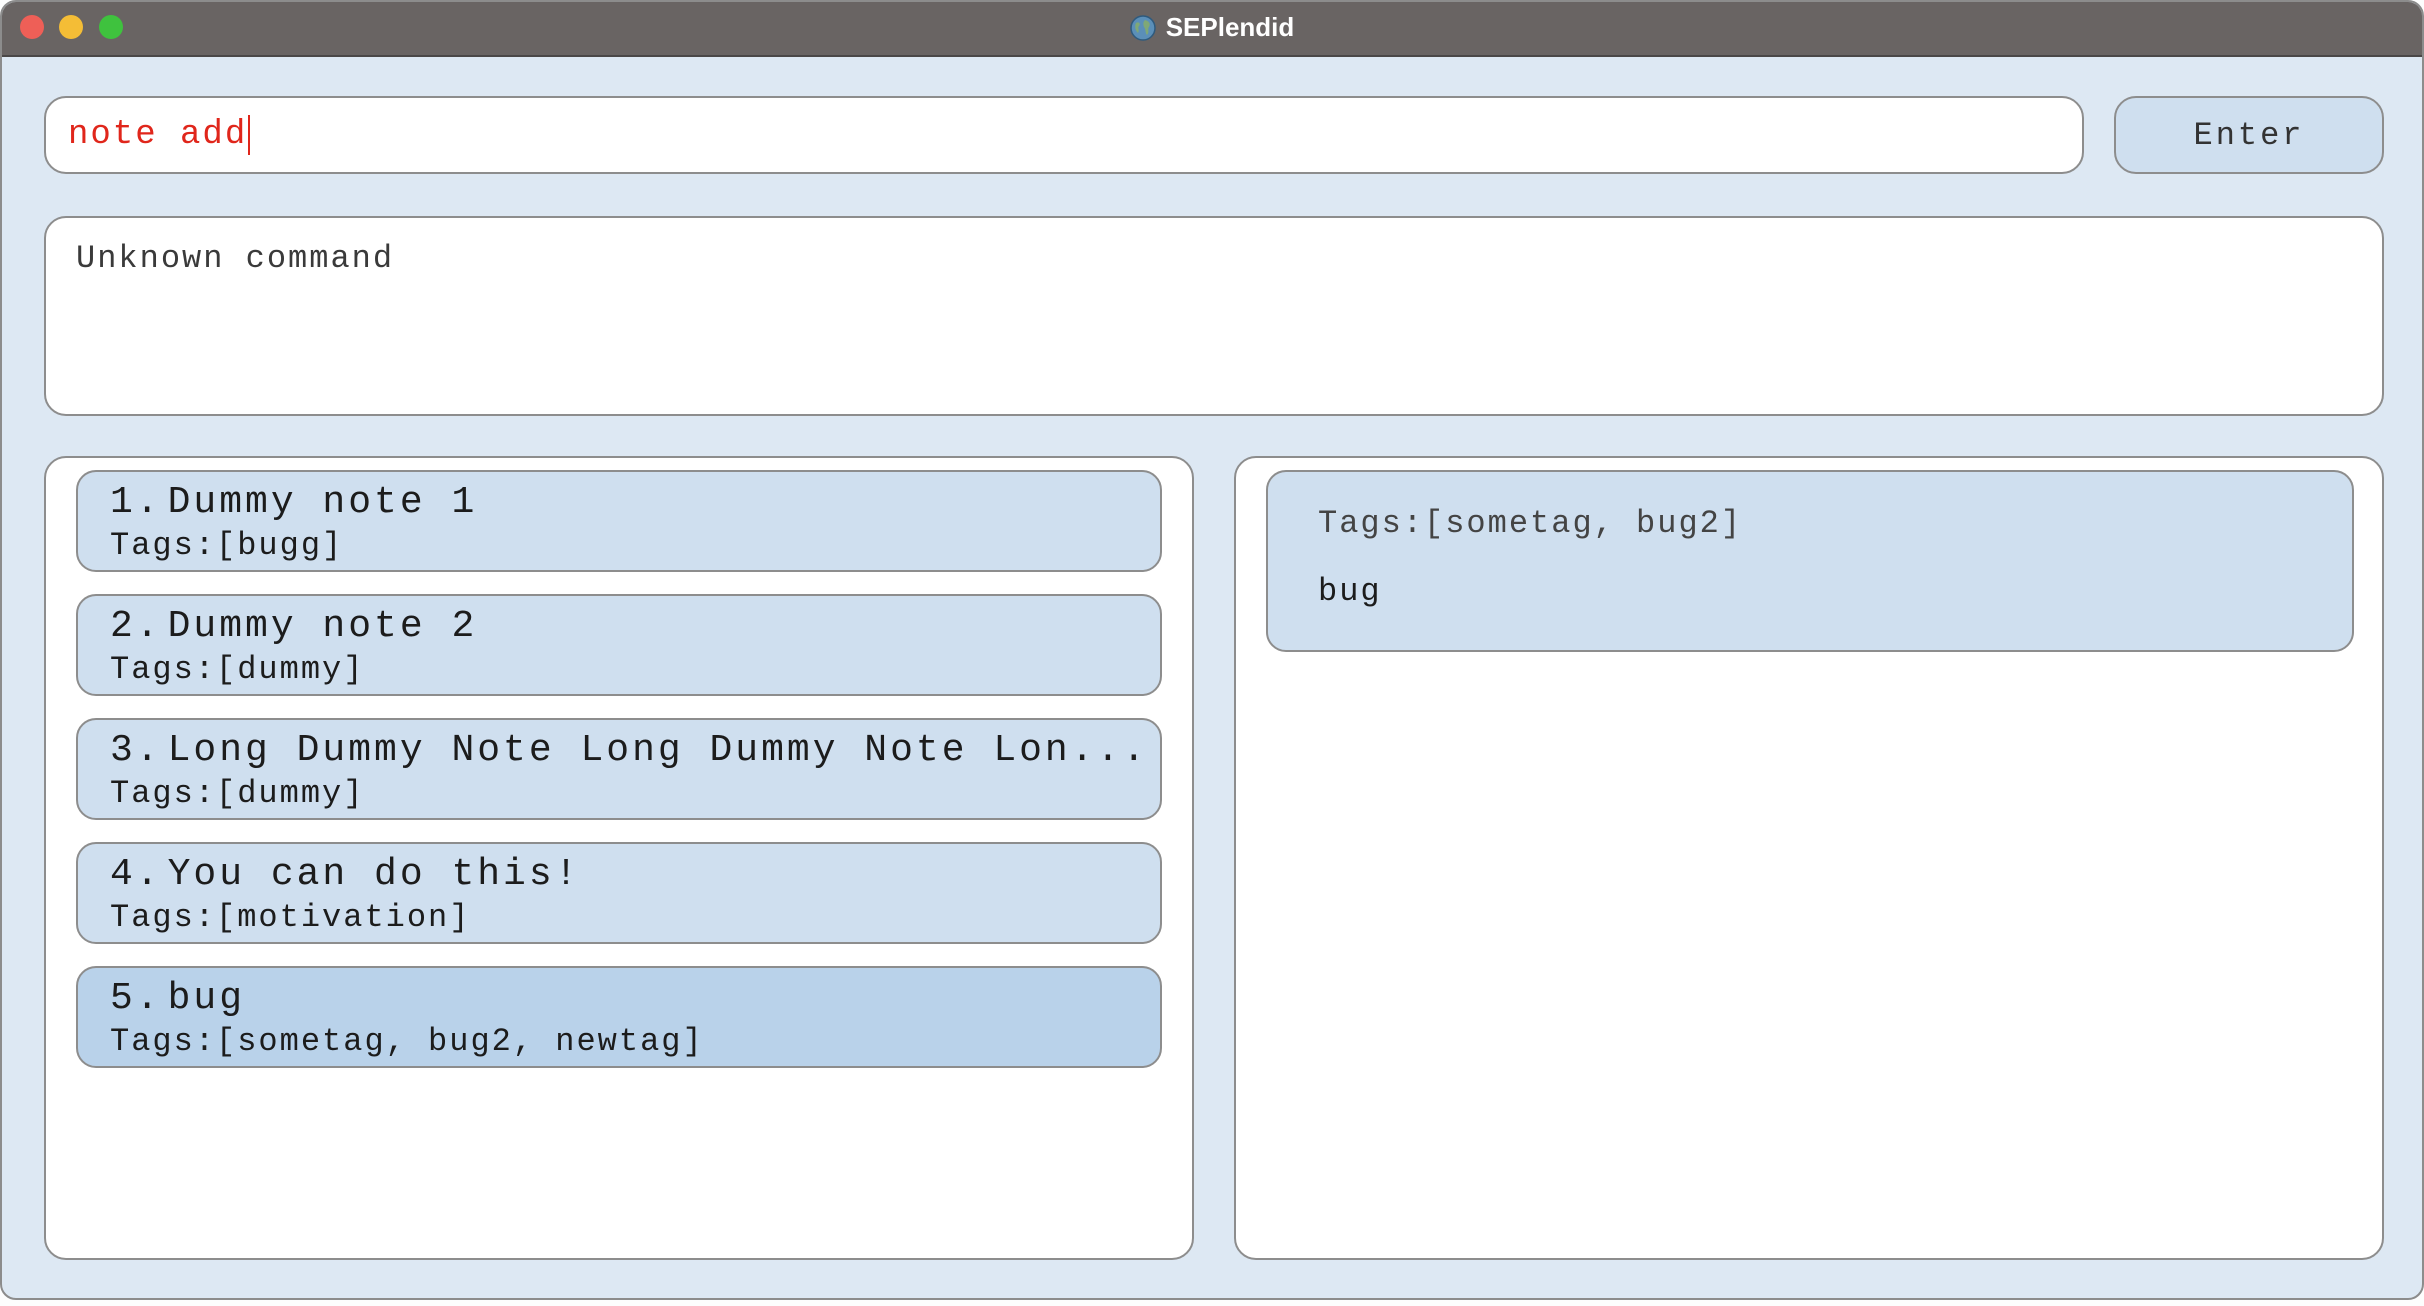 This screenshot has height=1306, width=2424. Describe the element at coordinates (635, 627) in the screenshot. I see `note-title-line: 2. Dummy note 2` at that location.